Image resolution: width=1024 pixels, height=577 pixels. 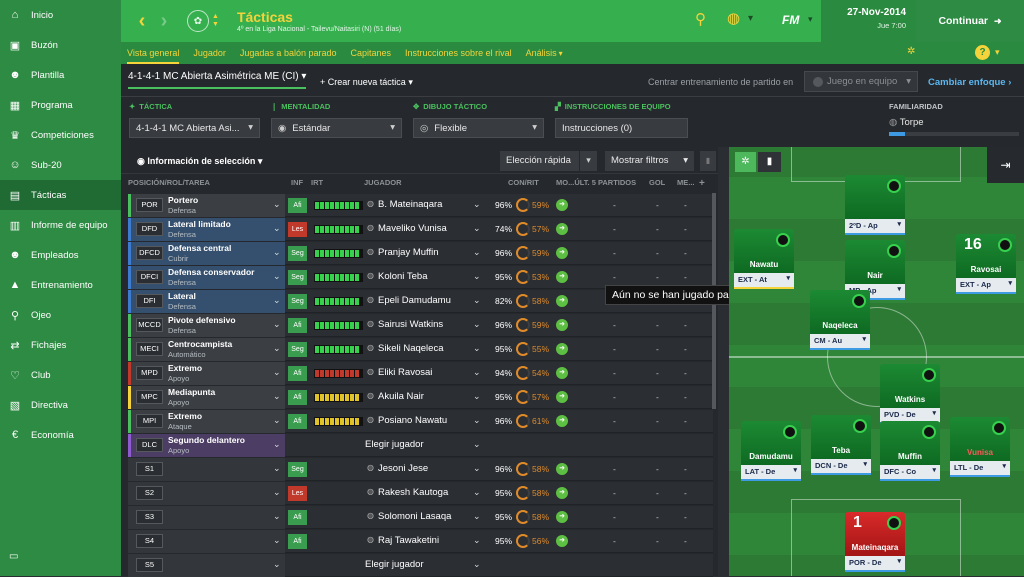 What do you see at coordinates (401, 396) in the screenshot?
I see `player-name: Akuila Nair` at bounding box center [401, 396].